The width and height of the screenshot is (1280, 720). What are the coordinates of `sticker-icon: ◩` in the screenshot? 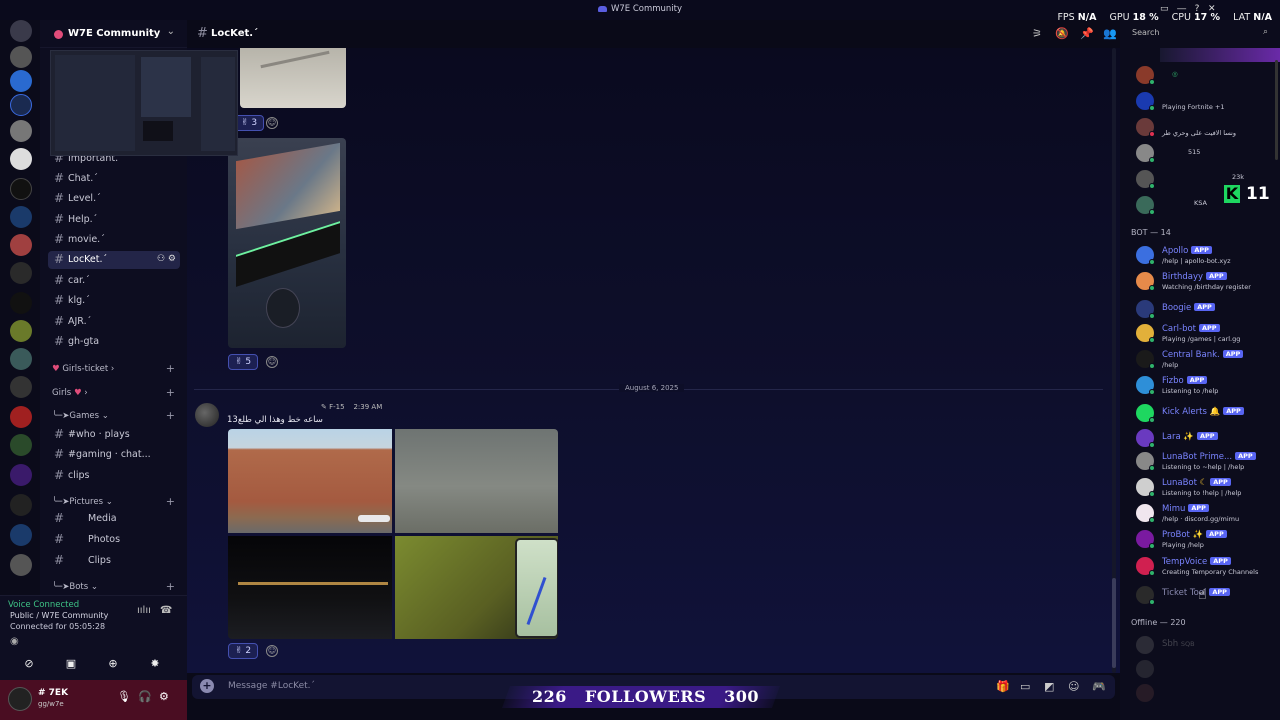 It's located at (1049, 686).